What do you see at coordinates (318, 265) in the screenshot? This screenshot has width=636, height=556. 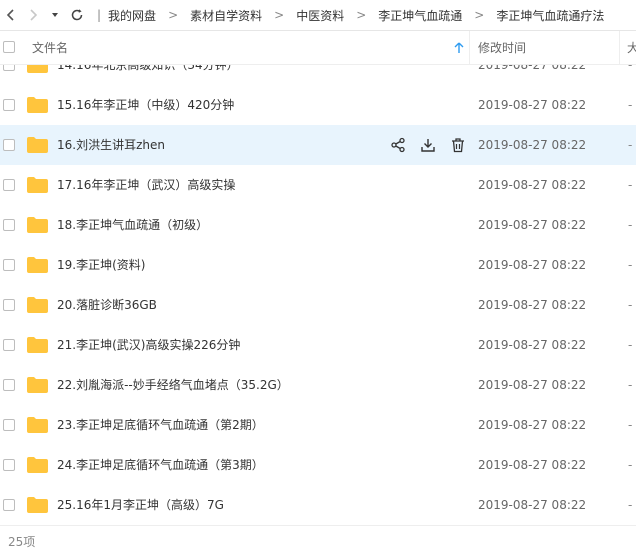 I see `list-item: 19.李正坤(资料) 2019-08-27 08:22 -` at bounding box center [318, 265].